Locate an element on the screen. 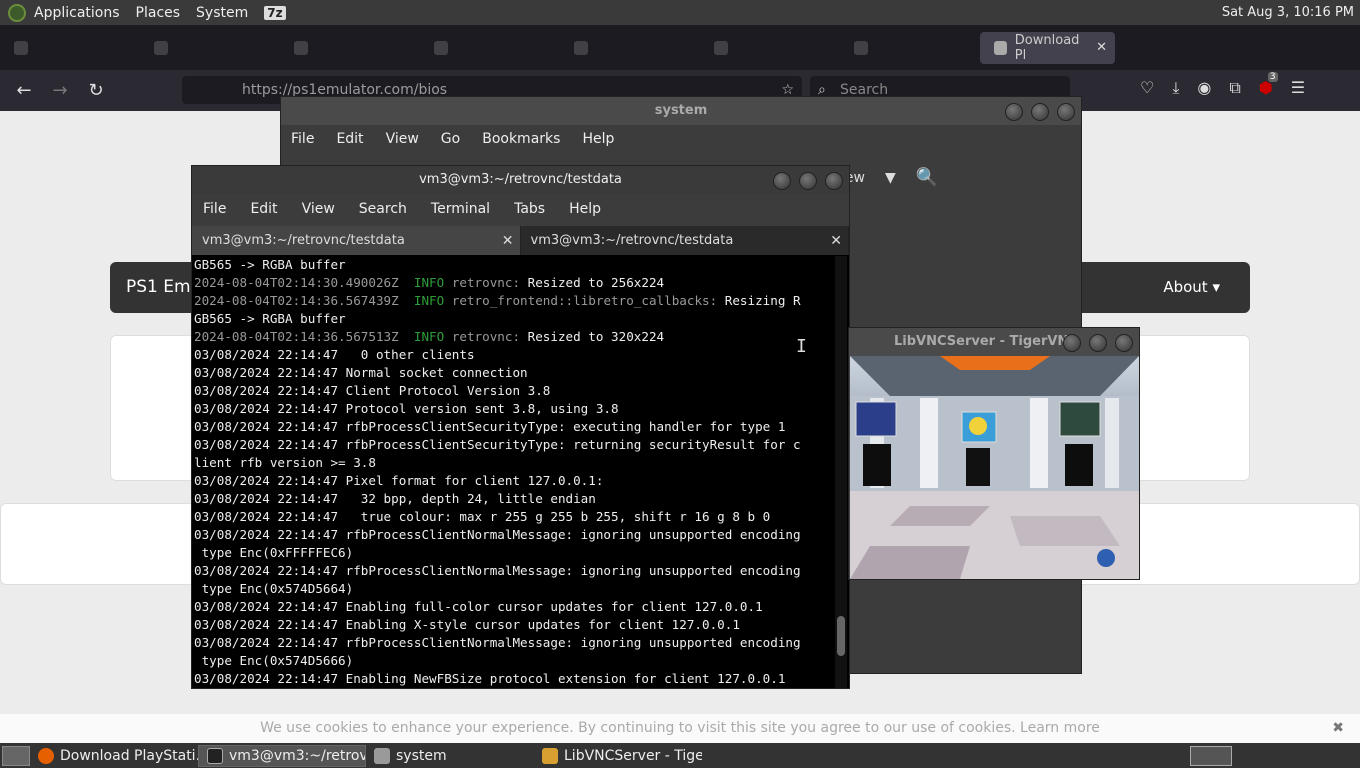  log-text: Resizing R is located at coordinates (759, 300).